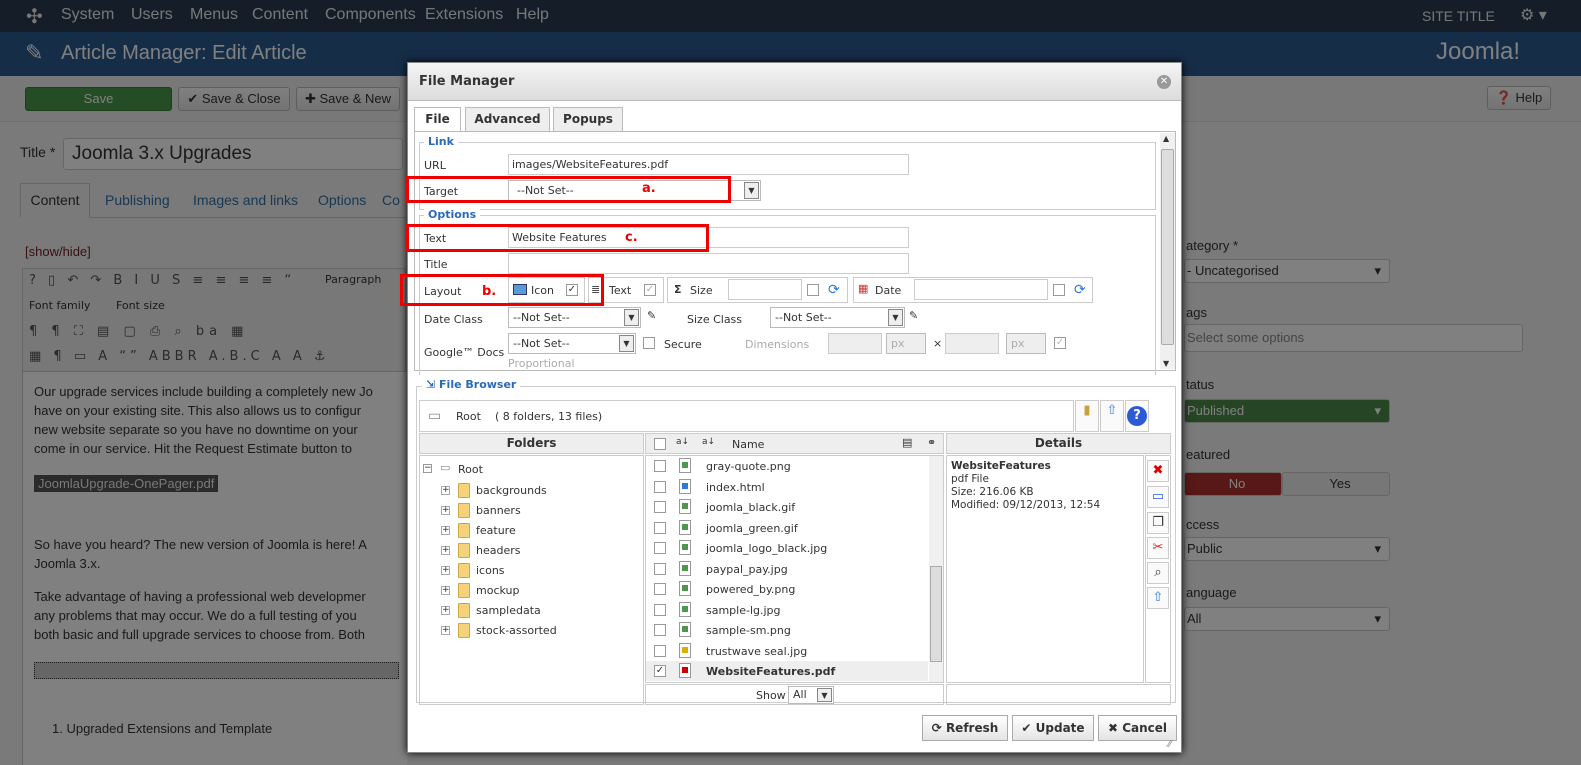 Image resolution: width=1581 pixels, height=765 pixels. Describe the element at coordinates (353, 279) in the screenshot. I see `format-select: Paragraph` at that location.